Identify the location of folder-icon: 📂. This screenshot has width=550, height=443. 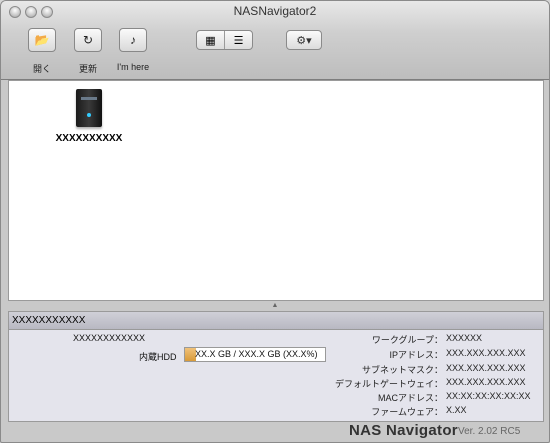
(42, 40).